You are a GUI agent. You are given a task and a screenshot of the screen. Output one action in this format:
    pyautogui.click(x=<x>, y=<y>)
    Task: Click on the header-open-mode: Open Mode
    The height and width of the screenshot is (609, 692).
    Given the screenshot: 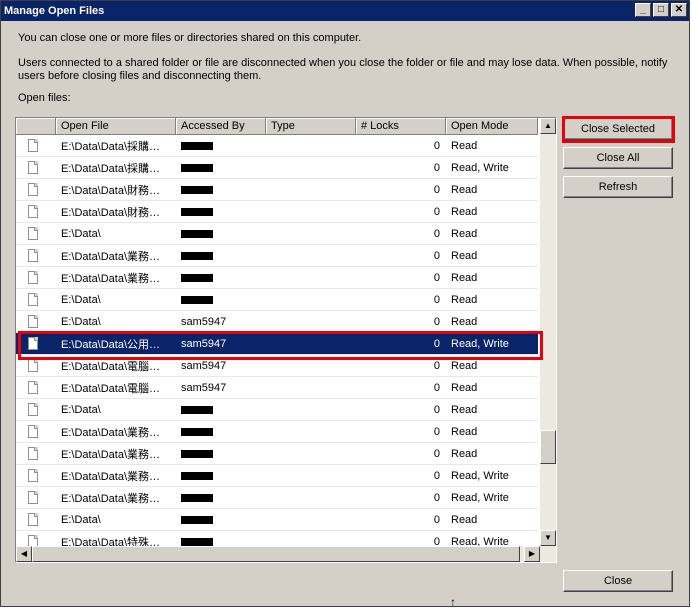 What is the action you would take?
    pyautogui.click(x=492, y=126)
    